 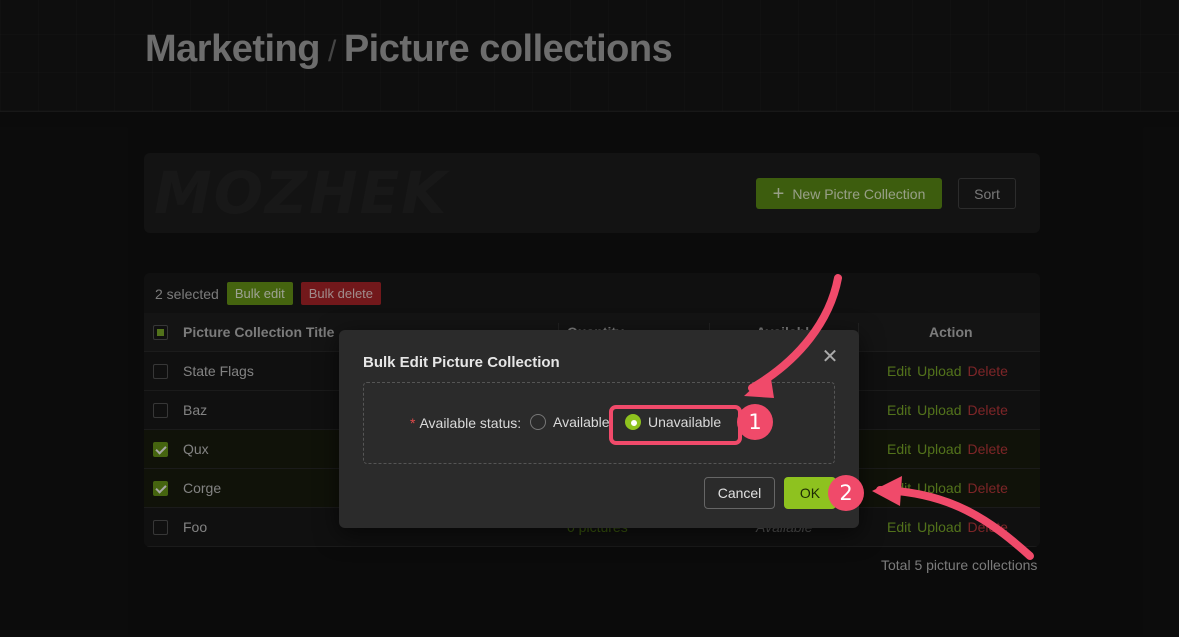 I want to click on required-marker: *, so click(x=413, y=423).